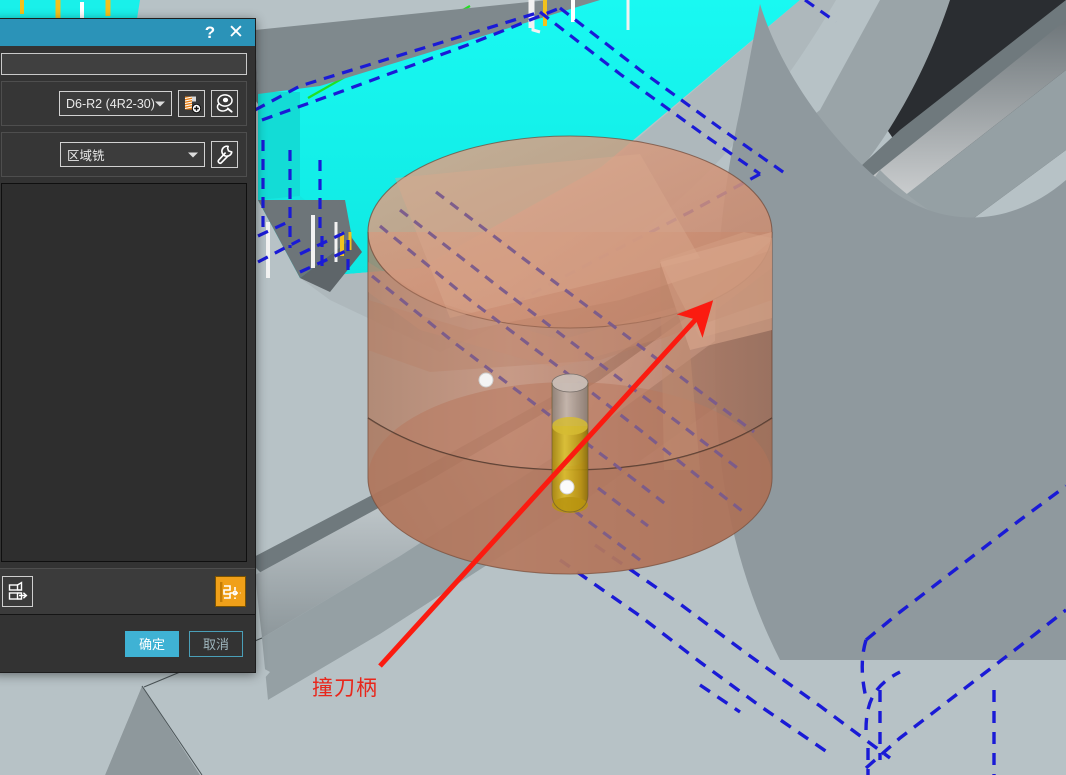 The image size is (1066, 775). I want to click on export-geometry-icon, so click(17, 591).